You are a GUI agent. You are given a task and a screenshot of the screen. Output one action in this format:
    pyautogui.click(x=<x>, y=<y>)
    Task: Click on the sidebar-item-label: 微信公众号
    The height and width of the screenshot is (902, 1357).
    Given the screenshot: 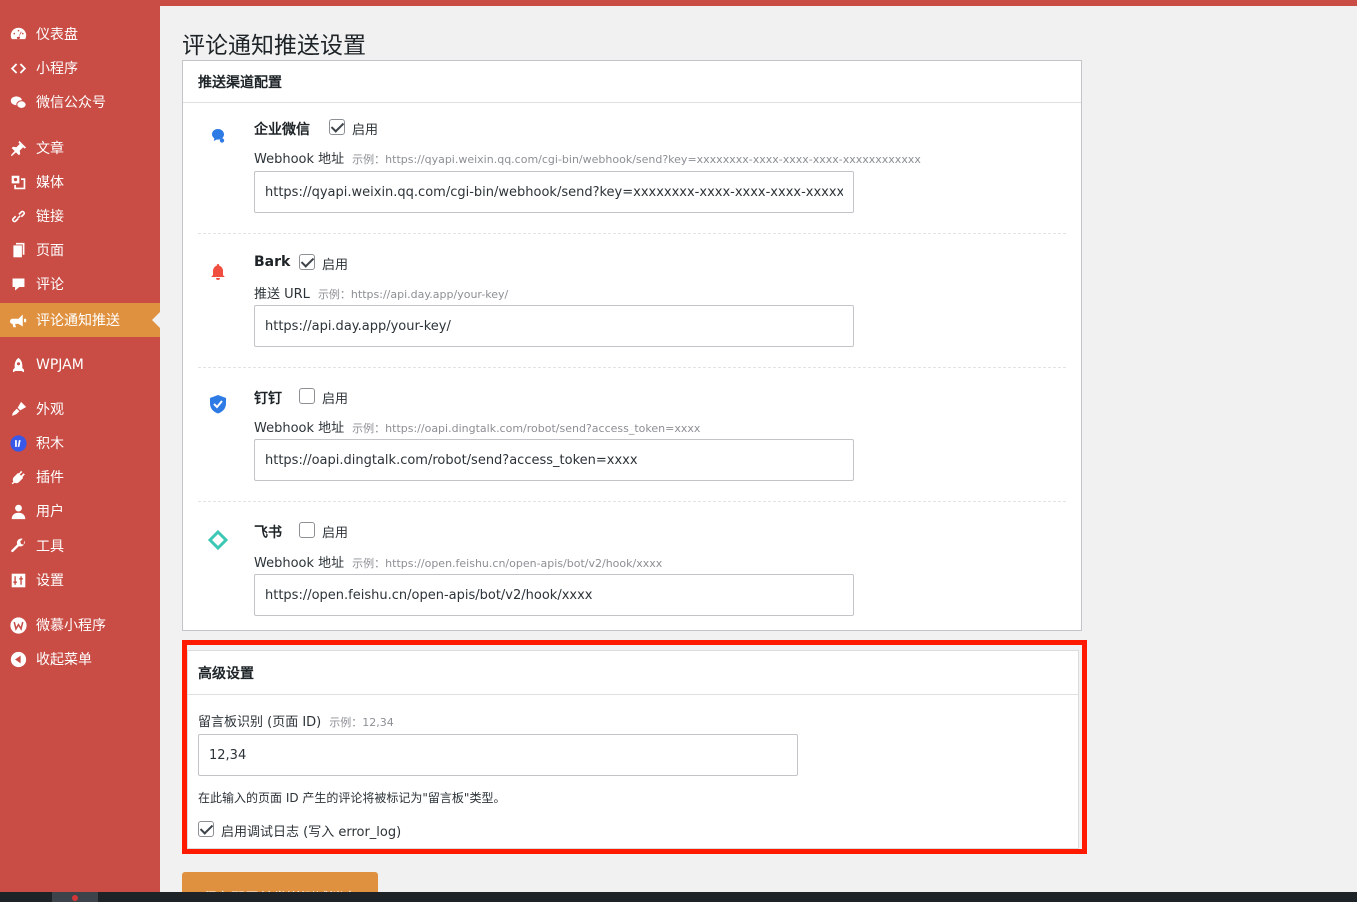 What is the action you would take?
    pyautogui.click(x=71, y=103)
    